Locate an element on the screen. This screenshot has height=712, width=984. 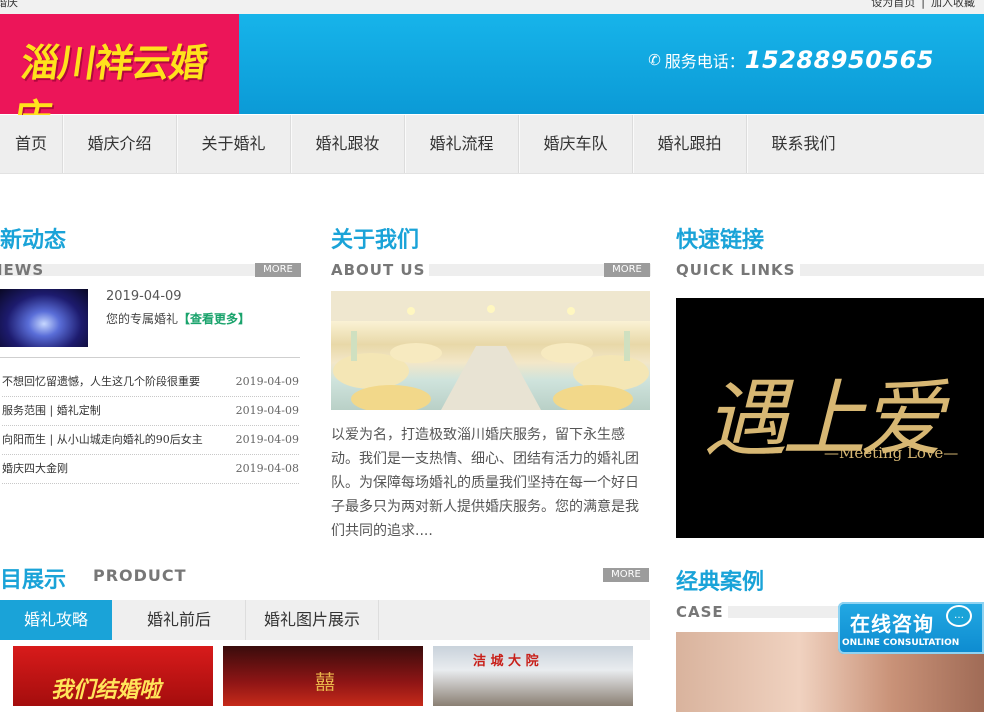
news-list-item: 向阳而生 | 从小山城走向婚礼的90后女主 2019-04-09 is located at coordinates (150, 440).